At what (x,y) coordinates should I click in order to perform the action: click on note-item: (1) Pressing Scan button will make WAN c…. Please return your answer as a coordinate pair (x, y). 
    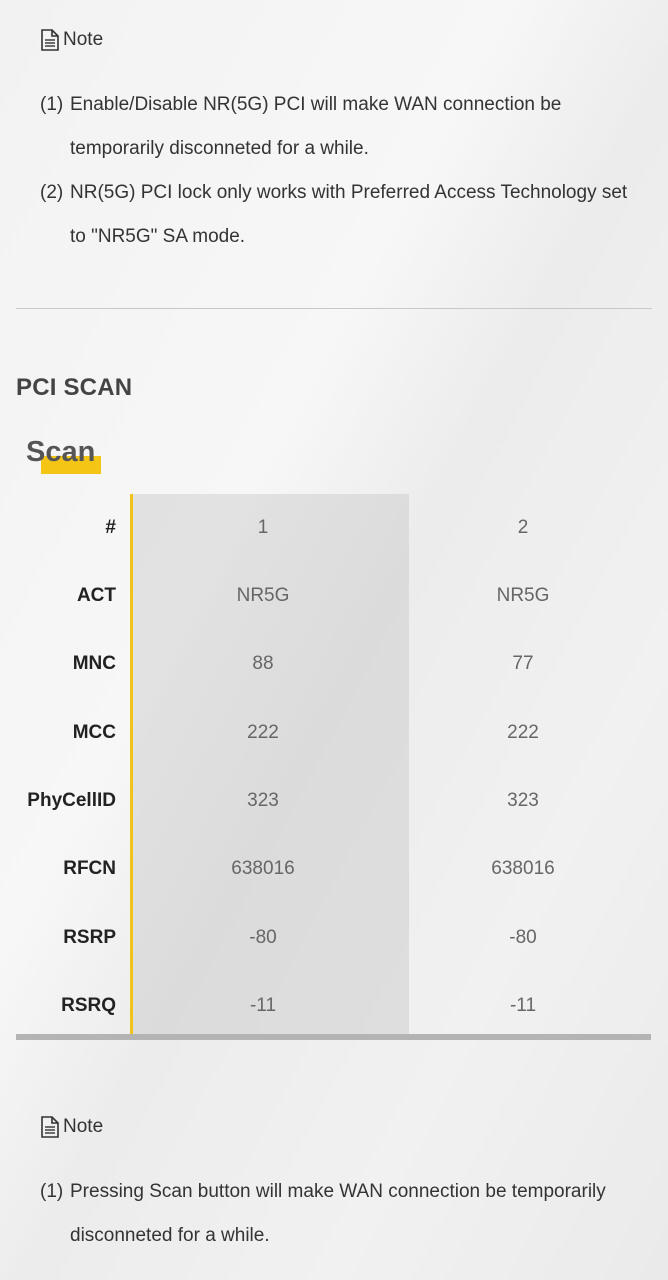
    Looking at the image, I should click on (340, 1214).